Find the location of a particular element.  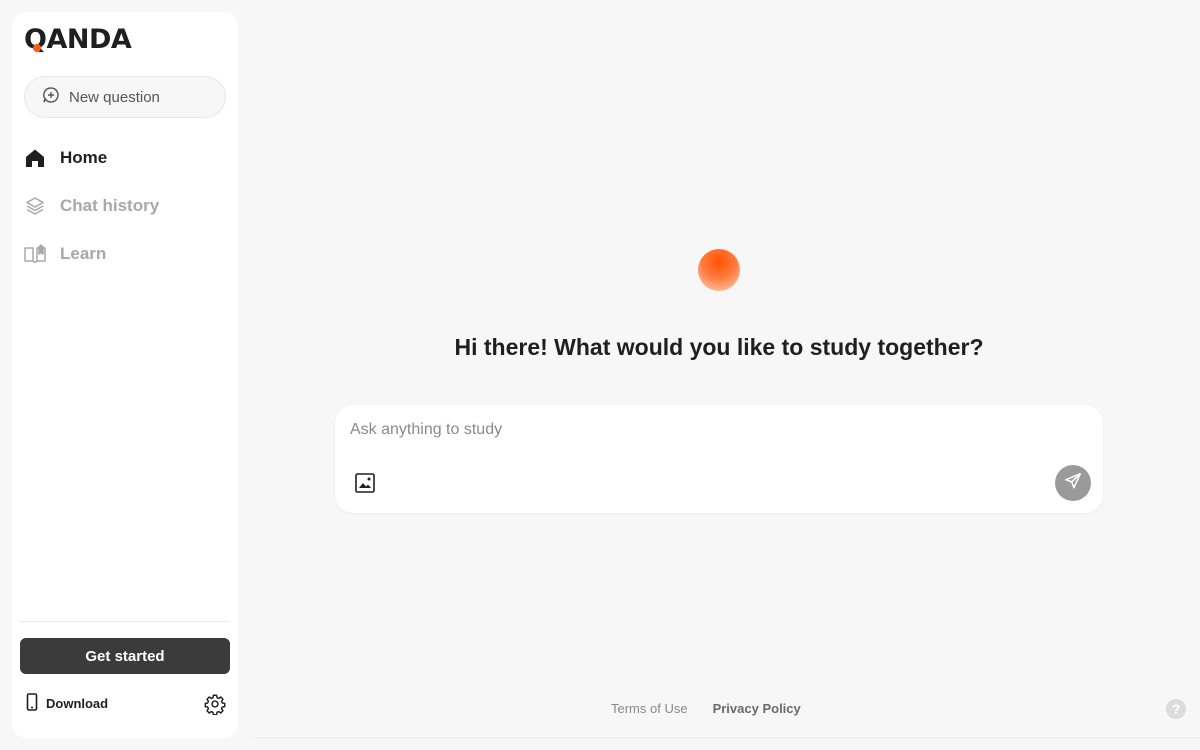

footer-divider is located at coordinates (725, 737).